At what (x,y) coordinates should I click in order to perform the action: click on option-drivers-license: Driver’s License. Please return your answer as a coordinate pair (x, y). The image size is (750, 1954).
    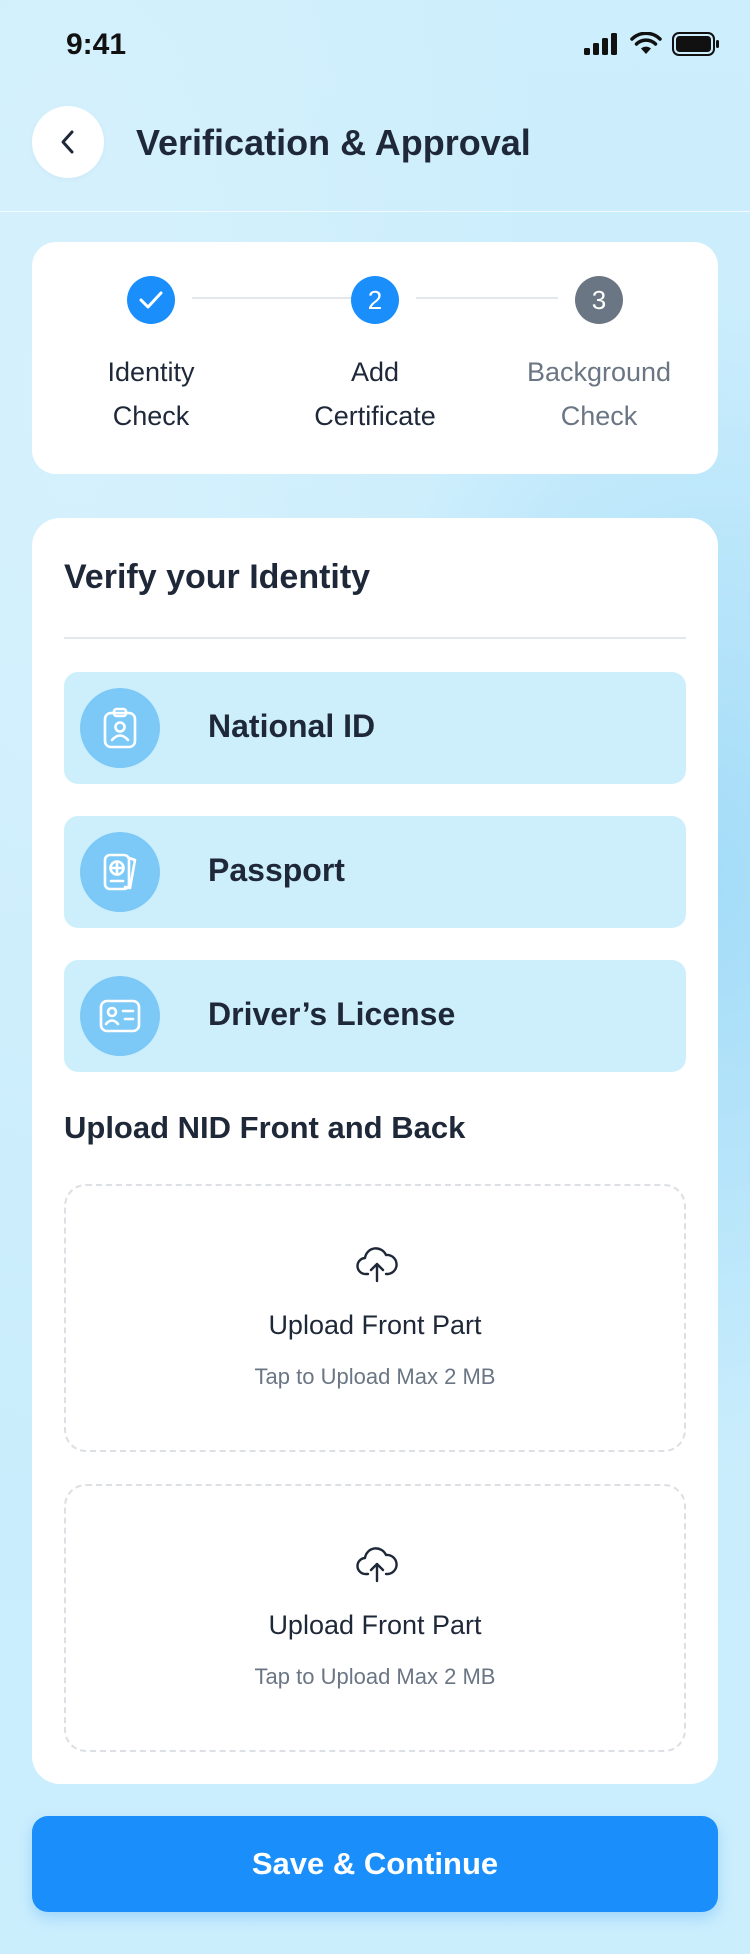
    Looking at the image, I should click on (375, 1016).